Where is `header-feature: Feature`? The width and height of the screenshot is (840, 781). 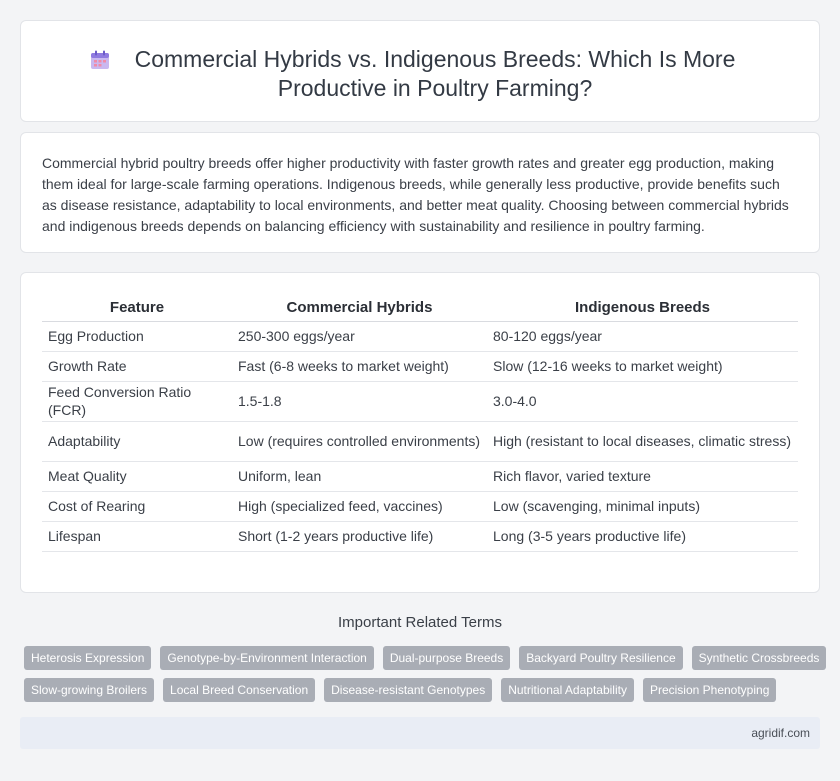
header-feature: Feature is located at coordinates (137, 308).